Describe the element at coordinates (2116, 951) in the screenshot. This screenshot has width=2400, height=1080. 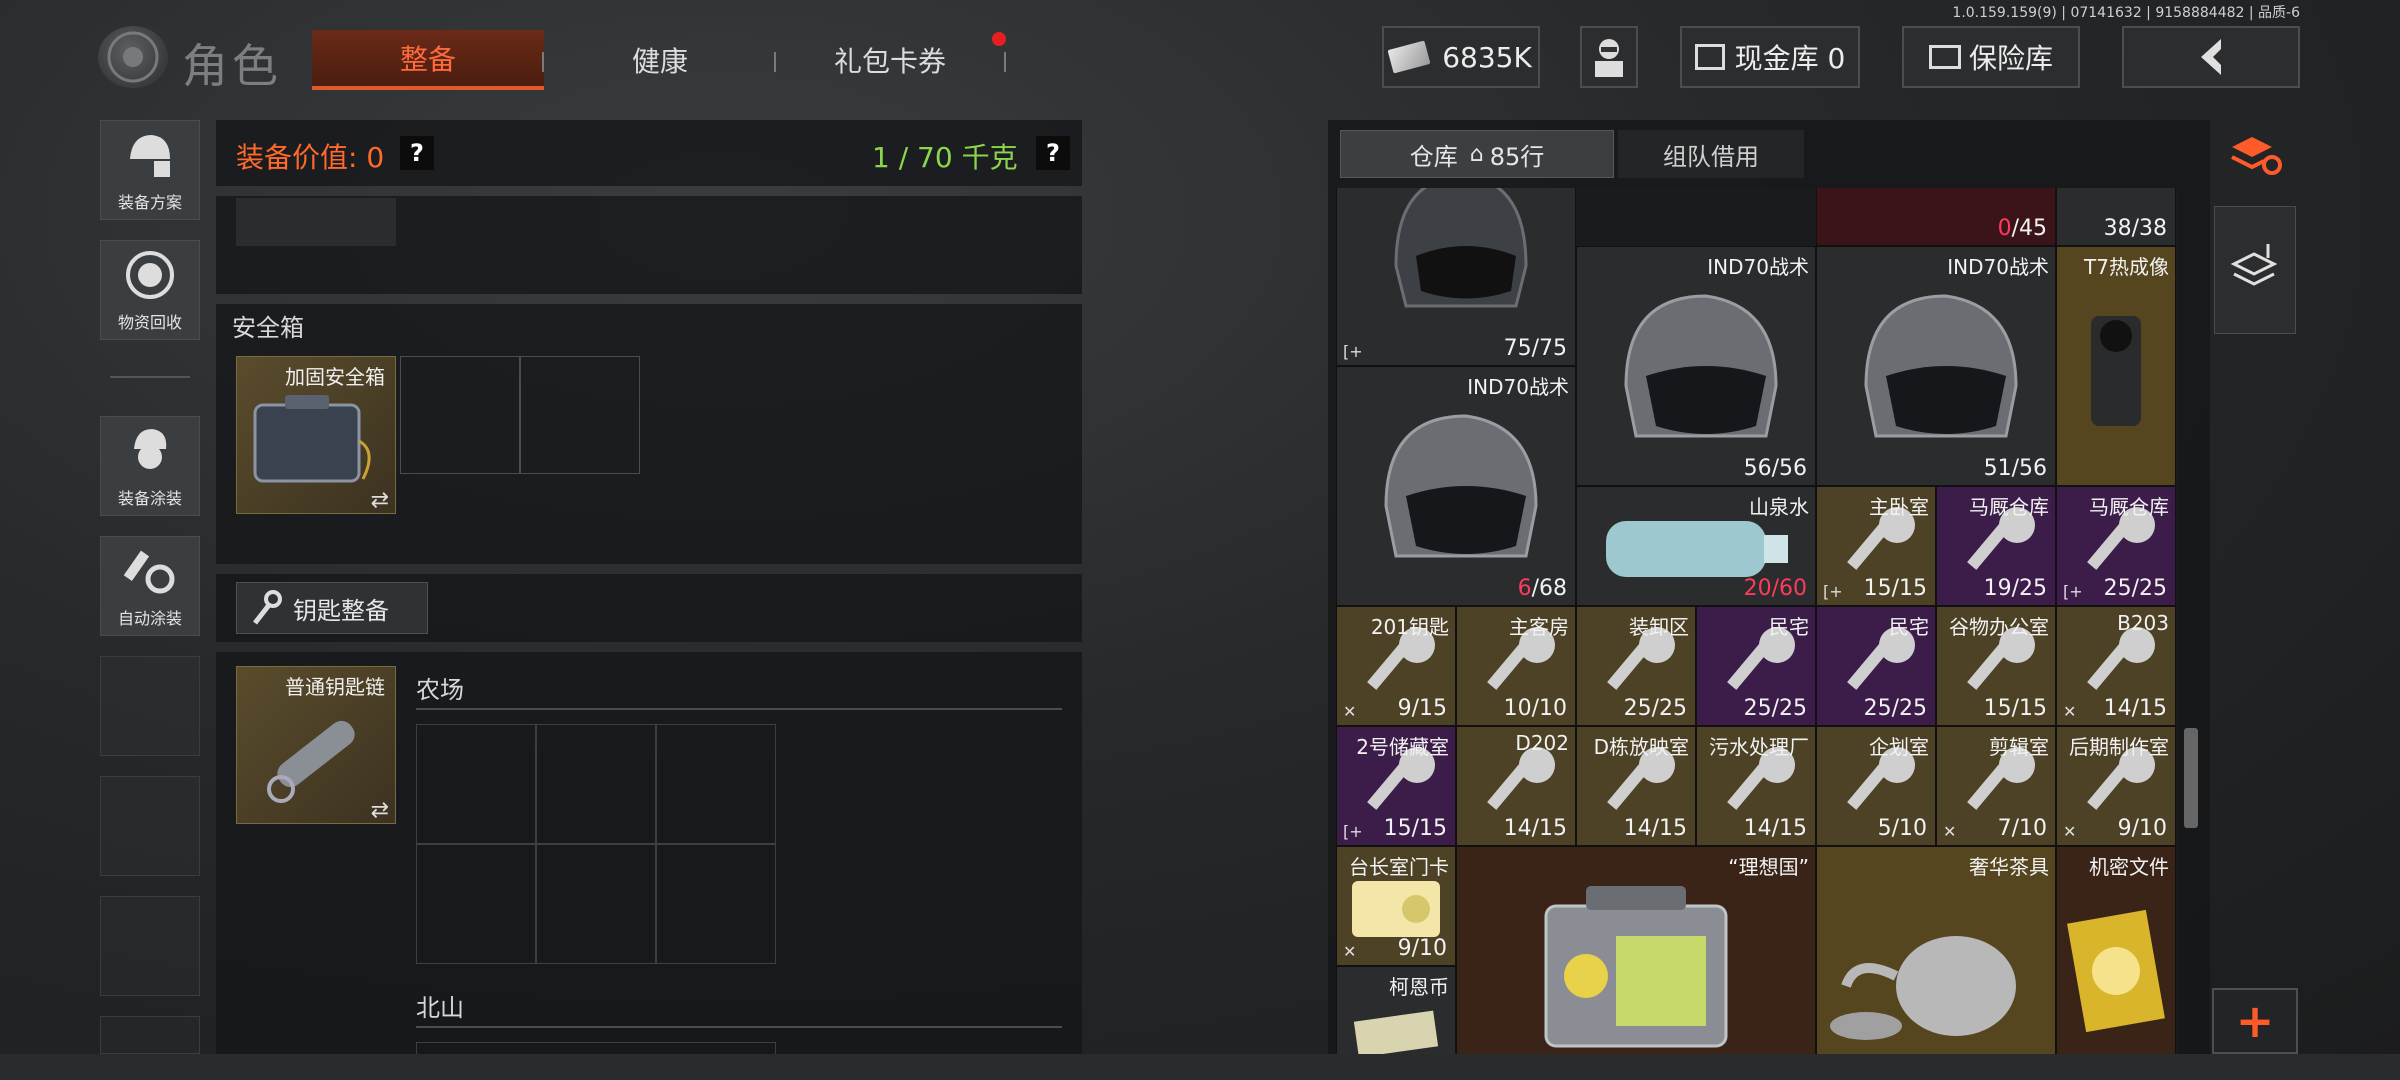
I see `inventory-item: 机密文件` at that location.